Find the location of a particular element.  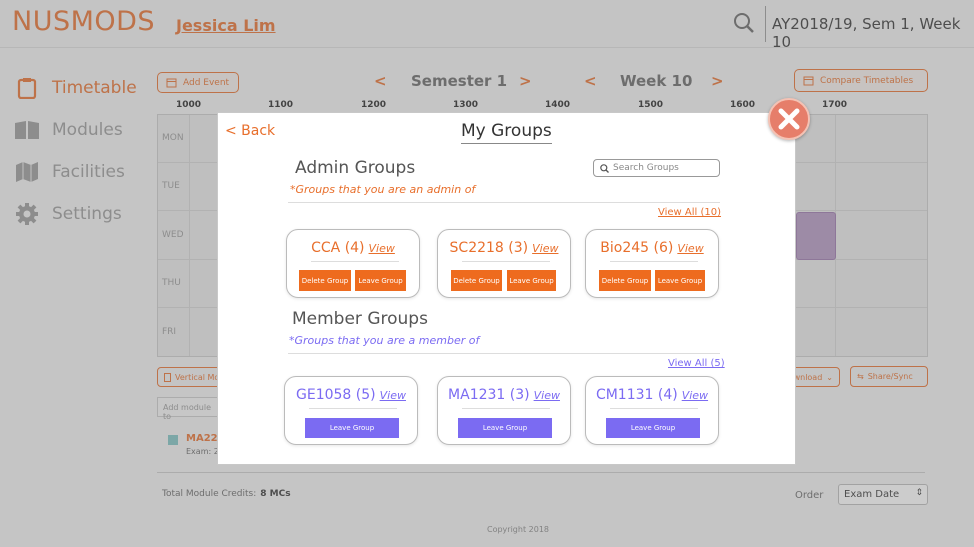

close-icon is located at coordinates (789, 119).